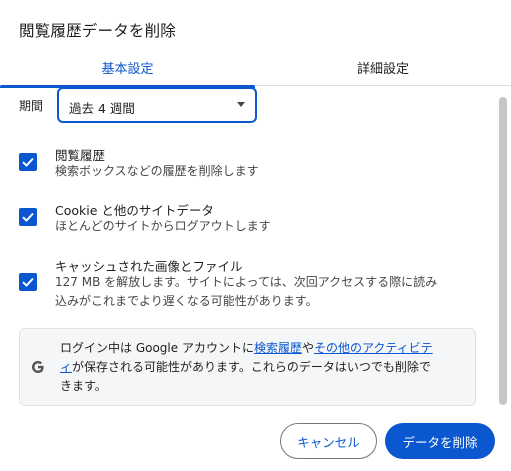 This screenshot has width=511, height=471. What do you see at coordinates (440, 441) in the screenshot?
I see `delete-data-button: データを削除` at bounding box center [440, 441].